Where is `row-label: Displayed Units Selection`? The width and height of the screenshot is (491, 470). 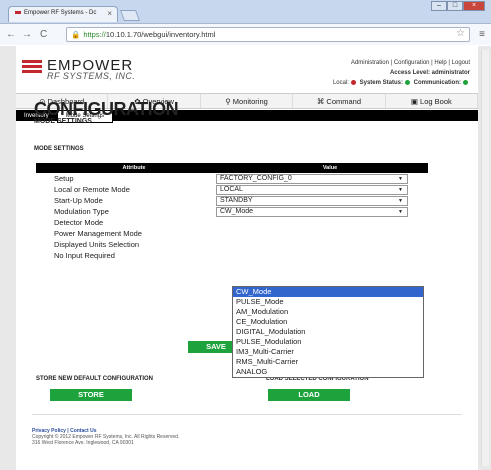 row-label: Displayed Units Selection is located at coordinates (97, 244).